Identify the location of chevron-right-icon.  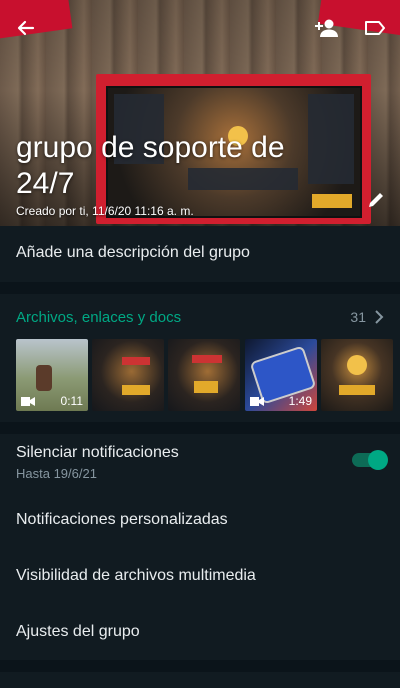
(379, 317).